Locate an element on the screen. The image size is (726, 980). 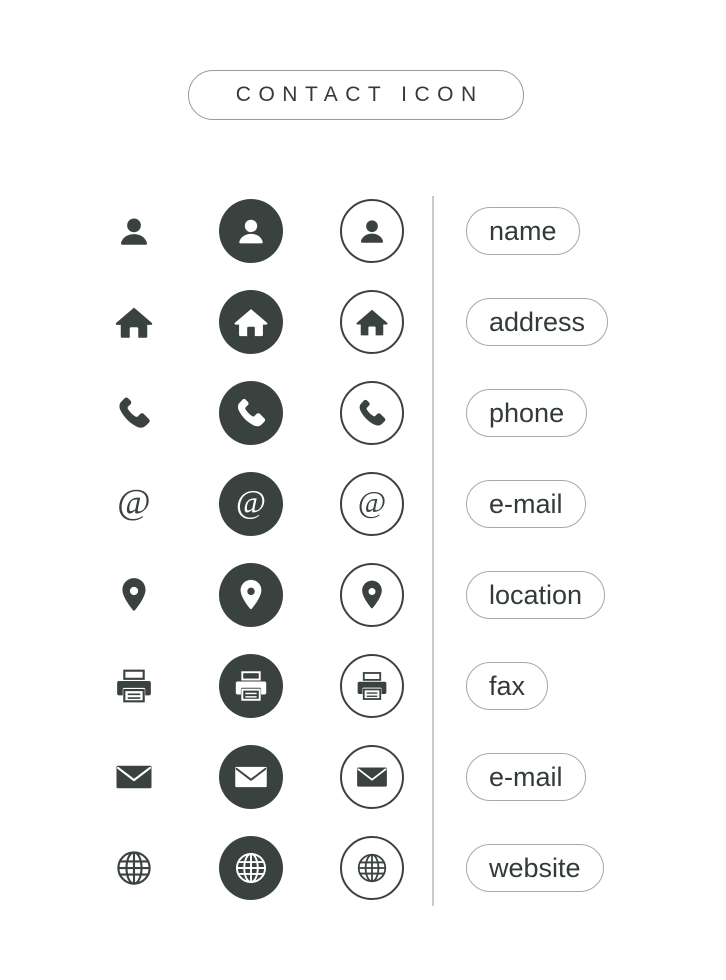
outlined-circle-badge: @ is located at coordinates (372, 504).